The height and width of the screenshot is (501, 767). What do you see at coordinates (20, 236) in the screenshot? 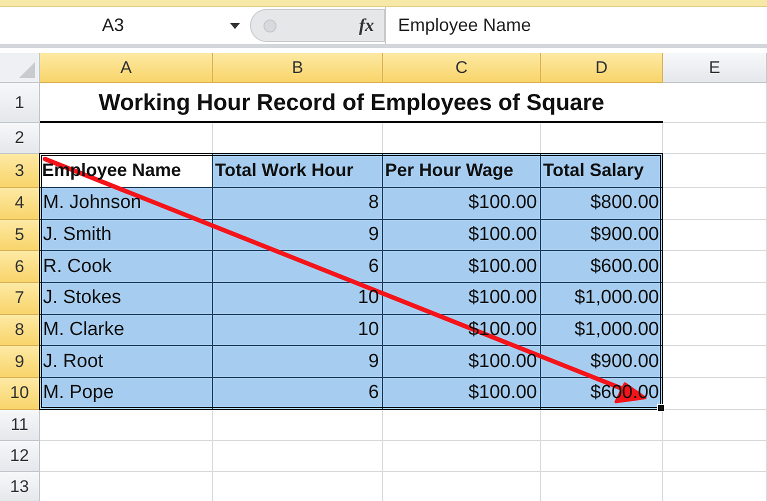
I see `row-header: 5` at bounding box center [20, 236].